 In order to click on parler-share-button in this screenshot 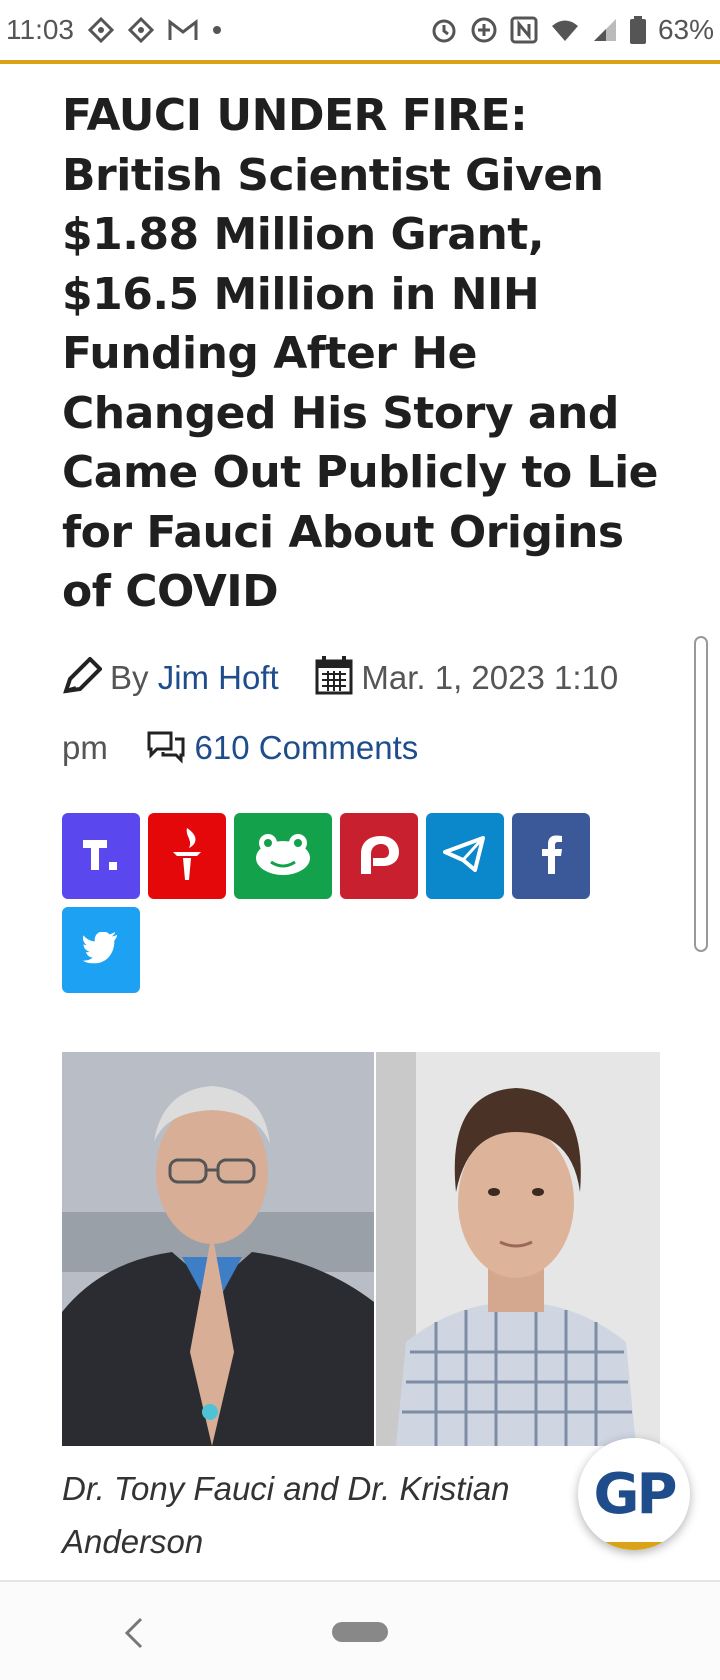, I will do `click(379, 856)`.